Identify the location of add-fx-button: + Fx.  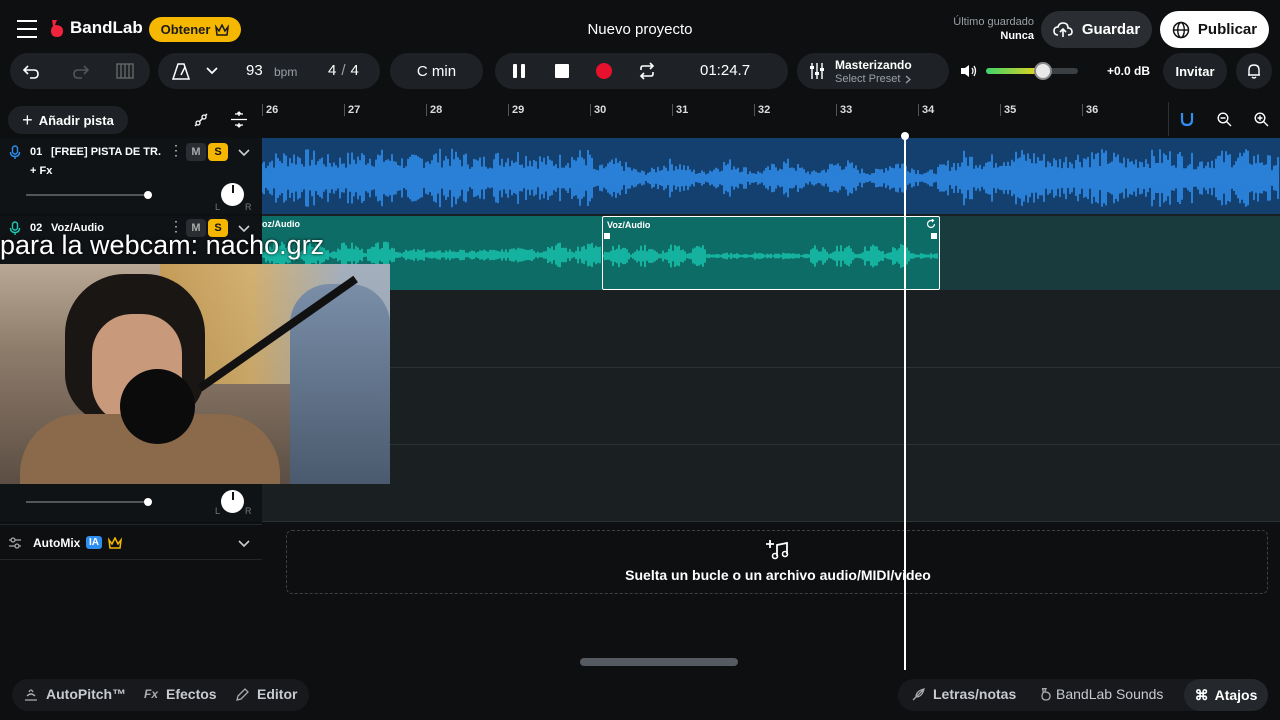
(41, 171).